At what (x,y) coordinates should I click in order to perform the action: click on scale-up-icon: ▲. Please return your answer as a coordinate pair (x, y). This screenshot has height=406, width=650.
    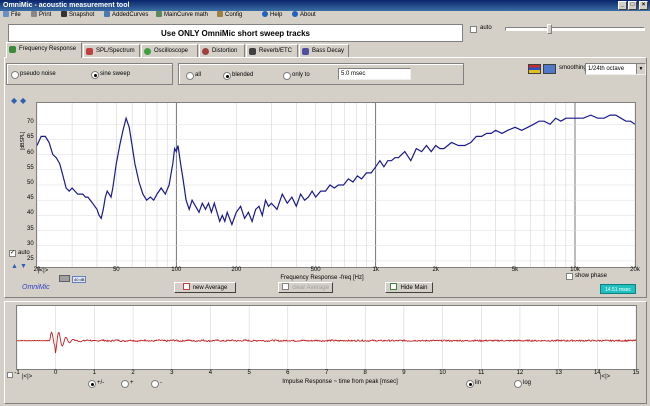
    Looking at the image, I should click on (14, 266).